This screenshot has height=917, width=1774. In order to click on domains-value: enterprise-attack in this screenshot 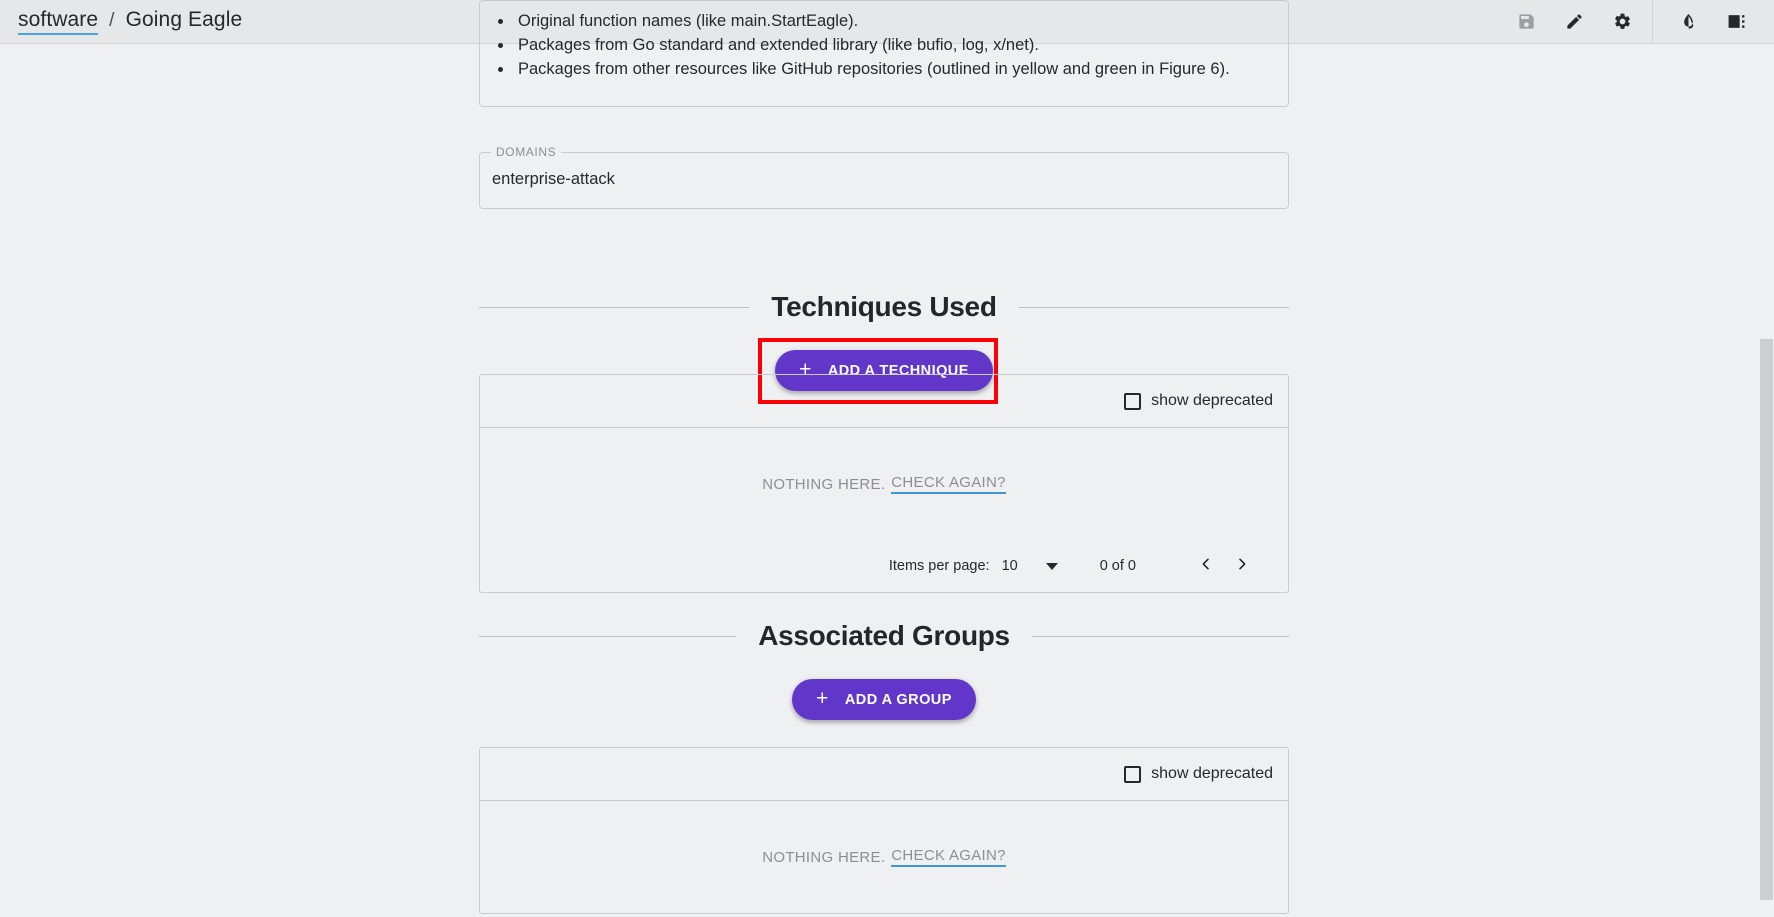, I will do `click(553, 179)`.